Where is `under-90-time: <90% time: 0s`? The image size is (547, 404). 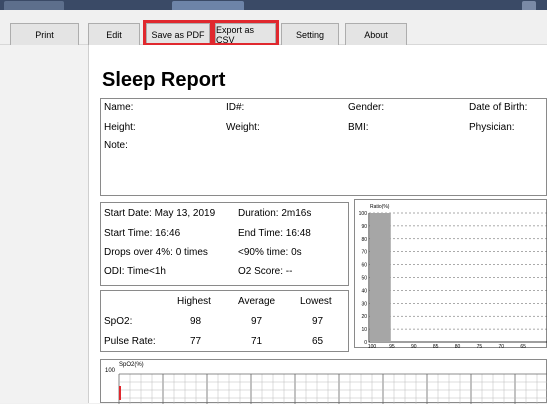 under-90-time: <90% time: 0s is located at coordinates (270, 252).